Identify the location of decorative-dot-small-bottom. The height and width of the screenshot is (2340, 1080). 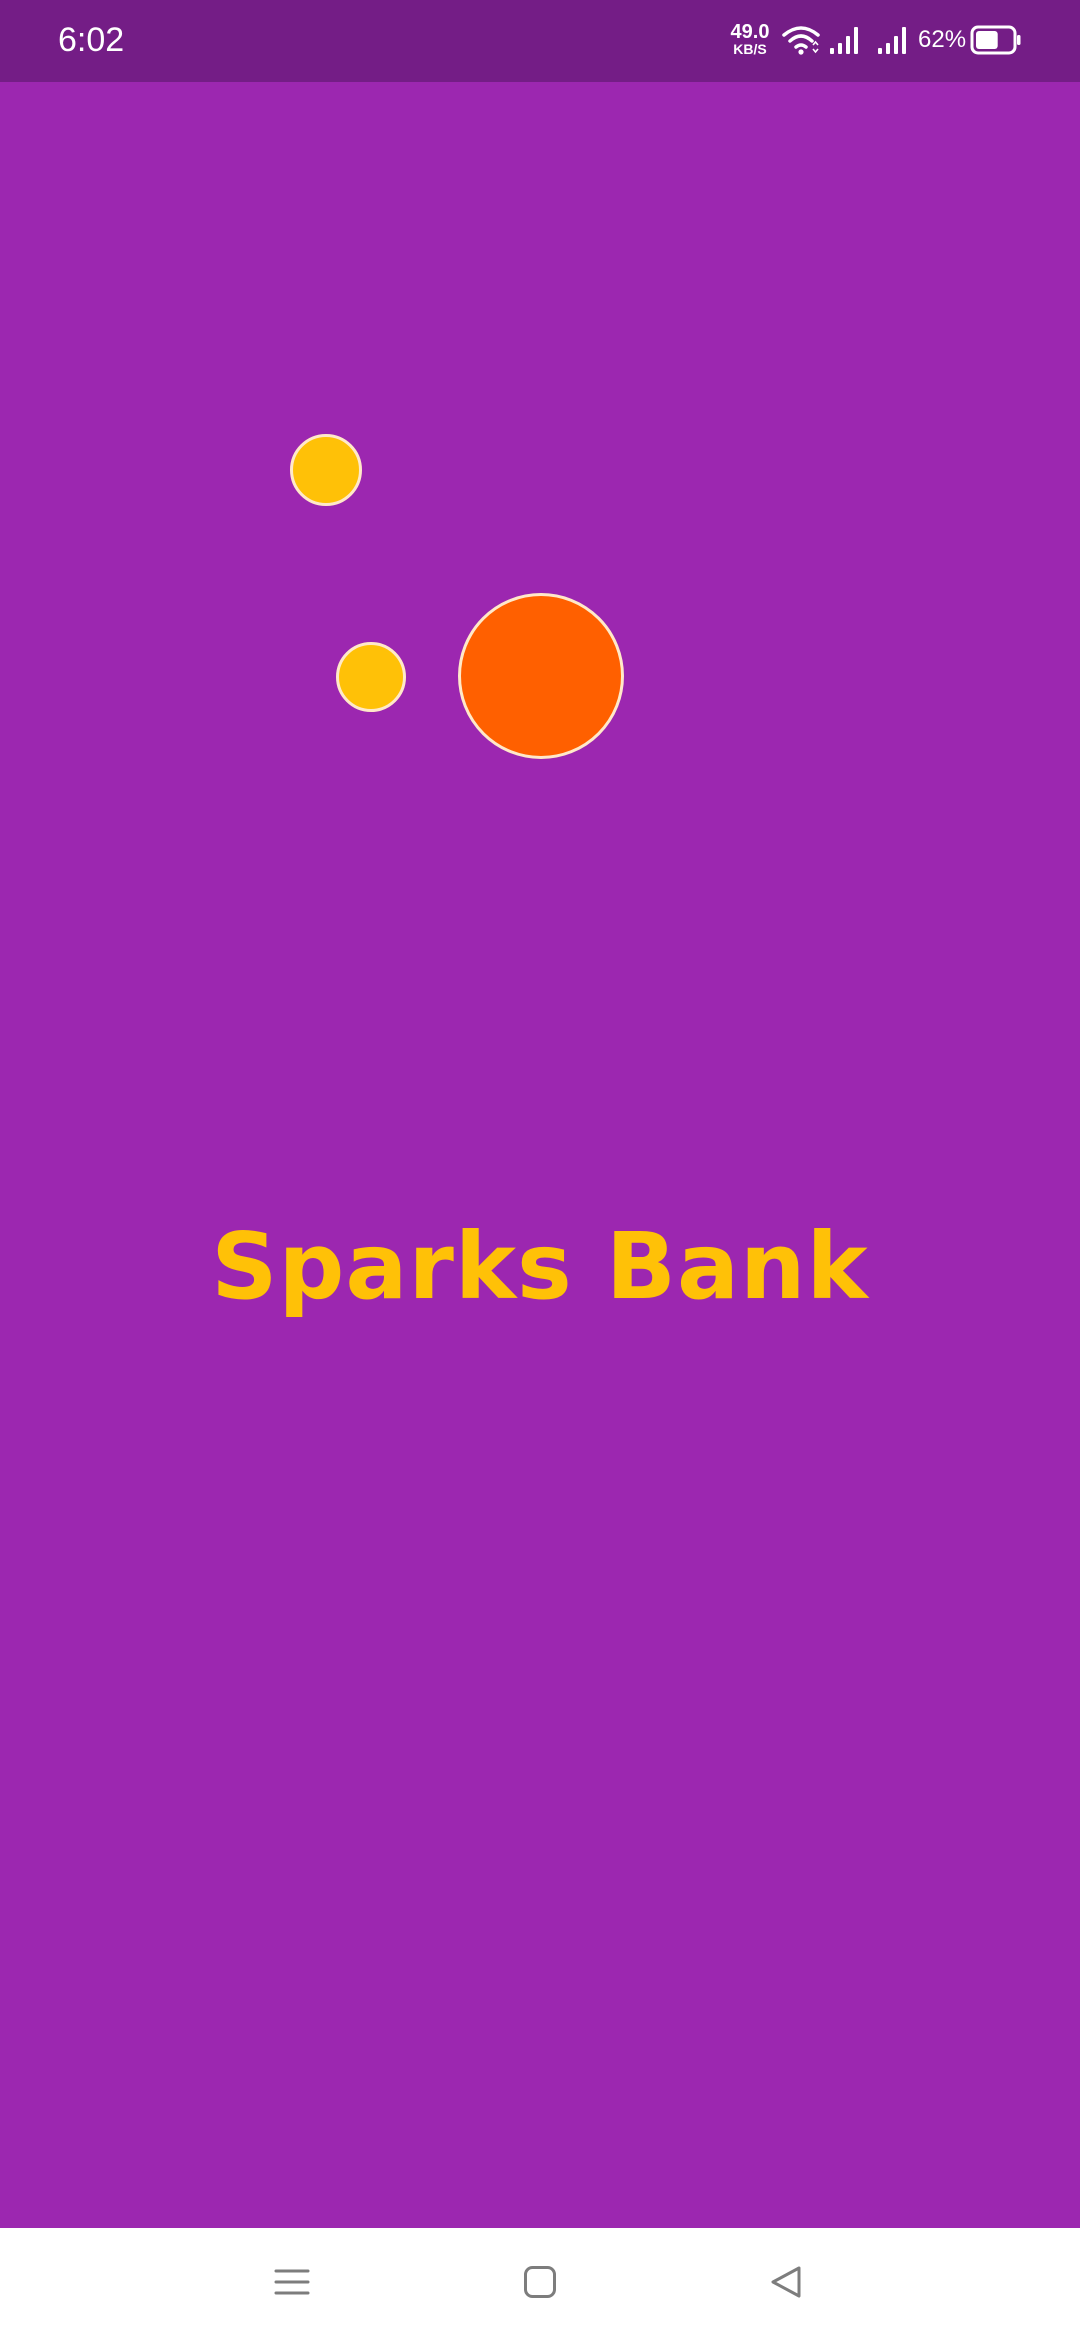
(371, 677).